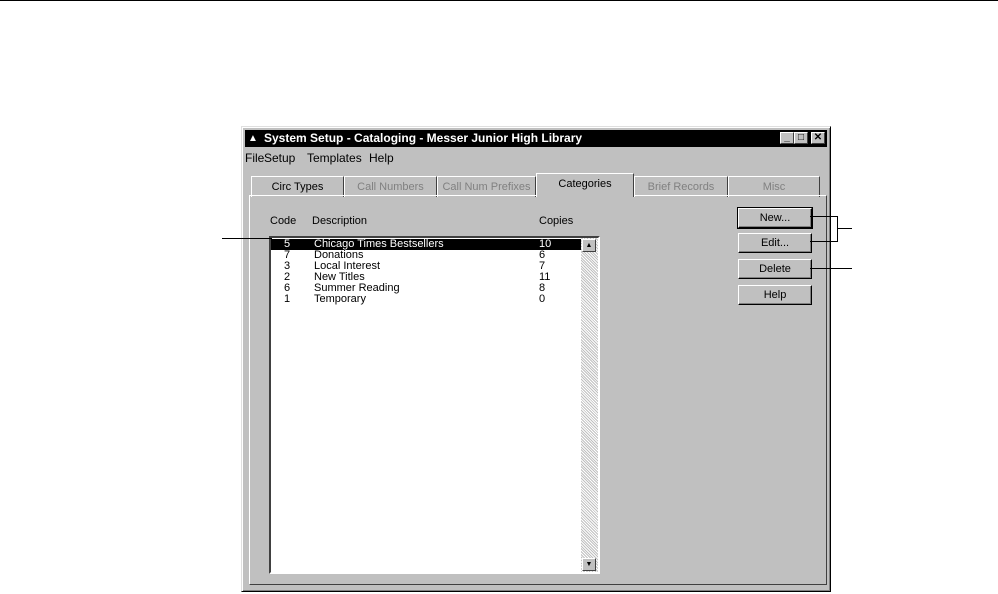 Image resolution: width=998 pixels, height=594 pixels. Describe the element at coordinates (831, 268) in the screenshot. I see `callout-line-delete` at that location.